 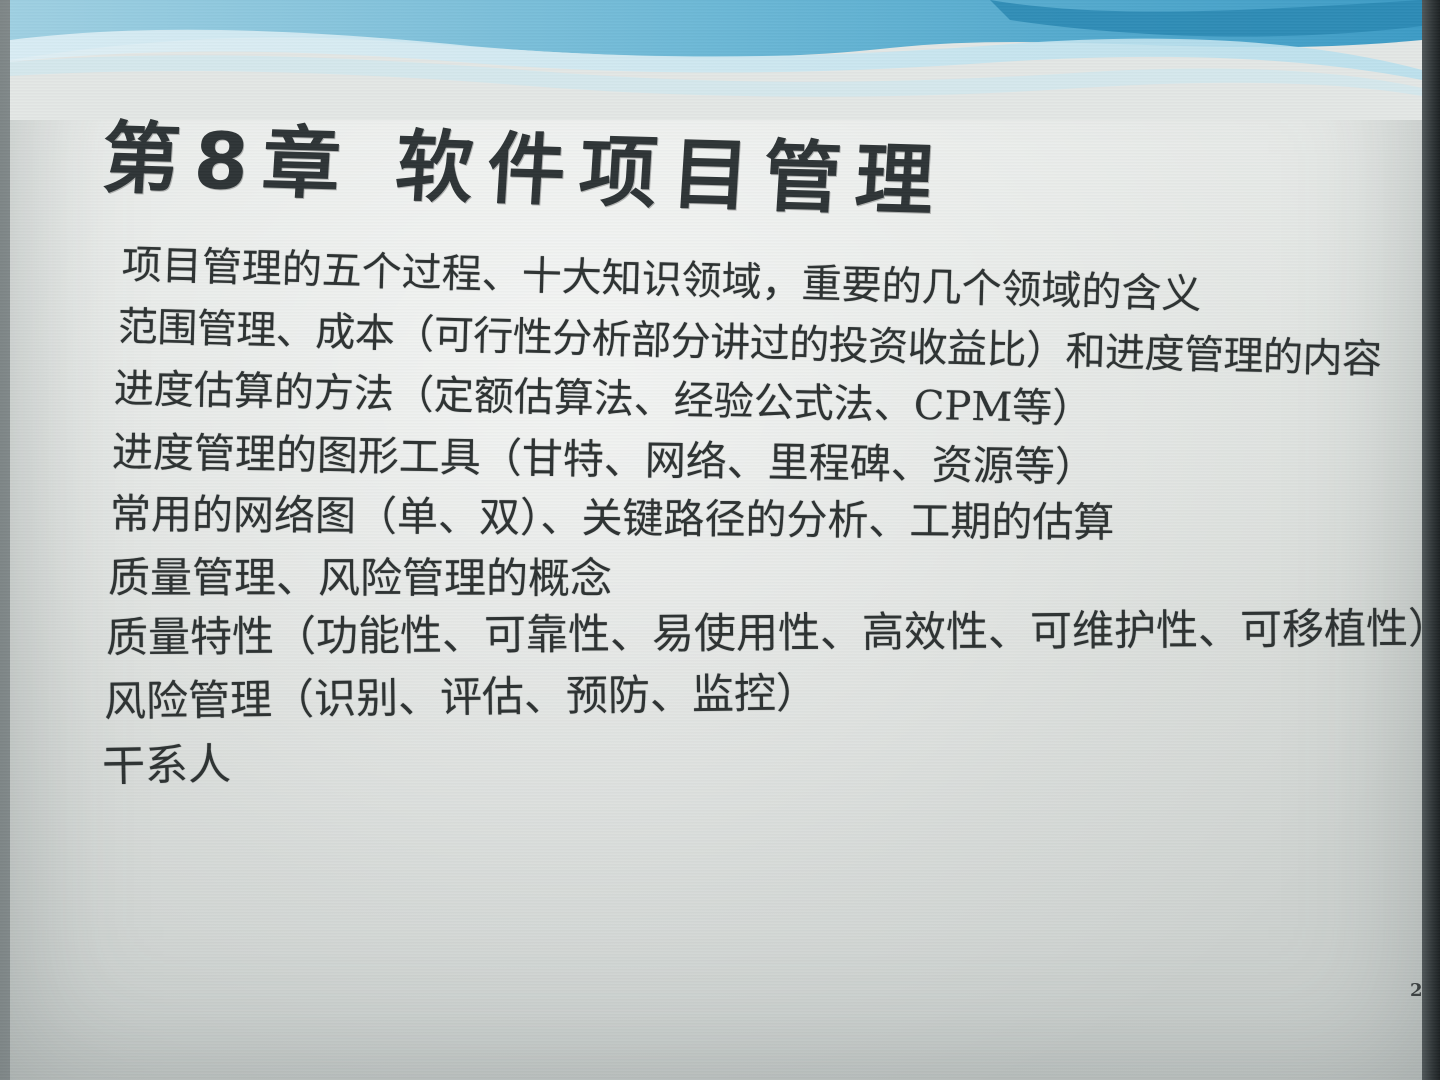 I want to click on list-item: 常用的网络图（单、双）、关键路径的分析、工期的估算, so click(x=612, y=518).